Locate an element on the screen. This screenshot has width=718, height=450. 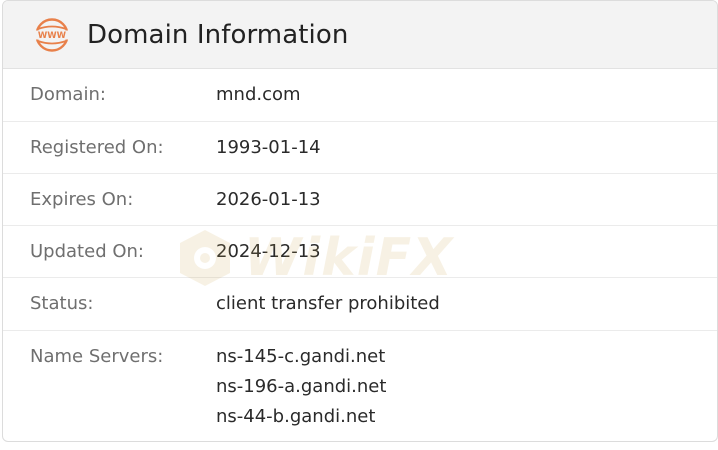
row-value: 1993-01-14 is located at coordinates (268, 147).